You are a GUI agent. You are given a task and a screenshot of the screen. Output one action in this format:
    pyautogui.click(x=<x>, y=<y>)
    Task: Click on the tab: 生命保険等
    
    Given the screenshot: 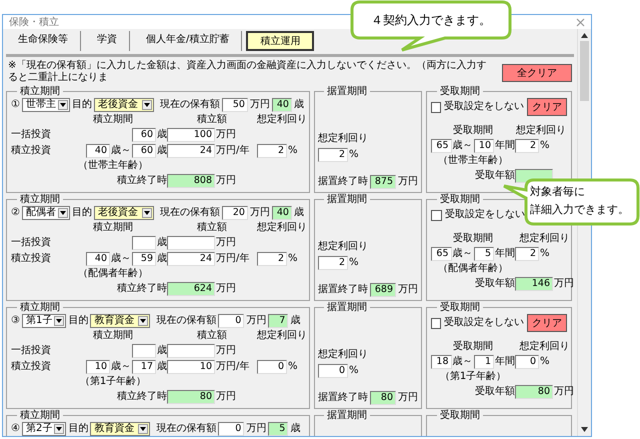 What is the action you would take?
    pyautogui.click(x=43, y=41)
    